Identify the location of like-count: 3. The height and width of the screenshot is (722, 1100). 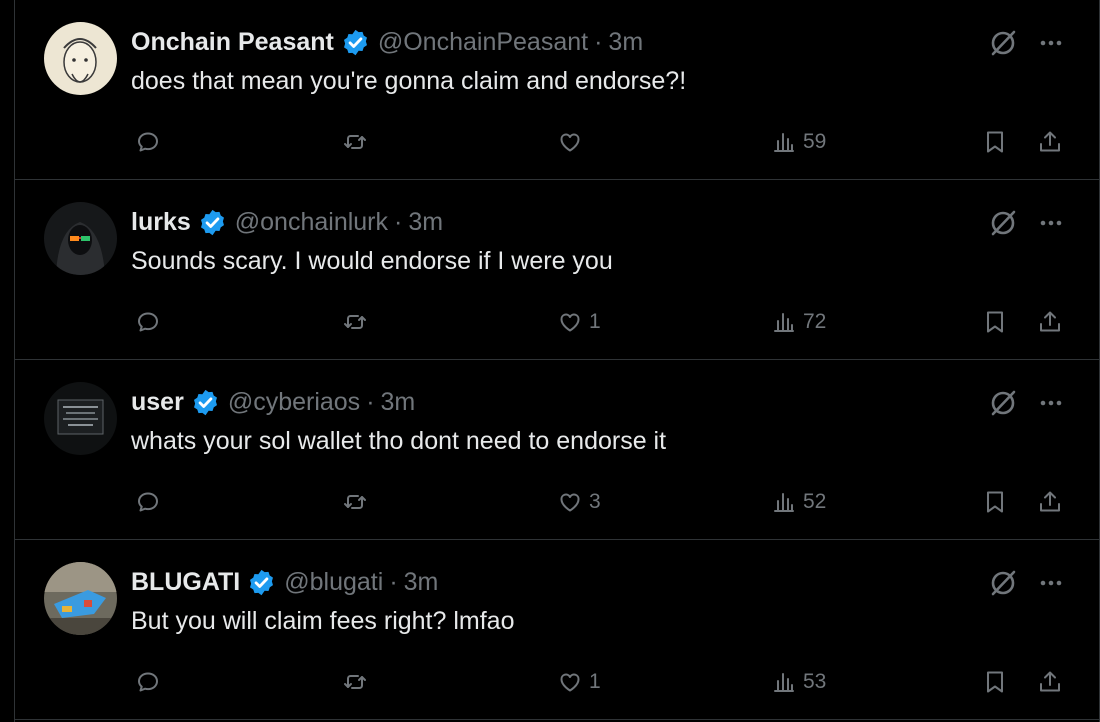
(595, 501).